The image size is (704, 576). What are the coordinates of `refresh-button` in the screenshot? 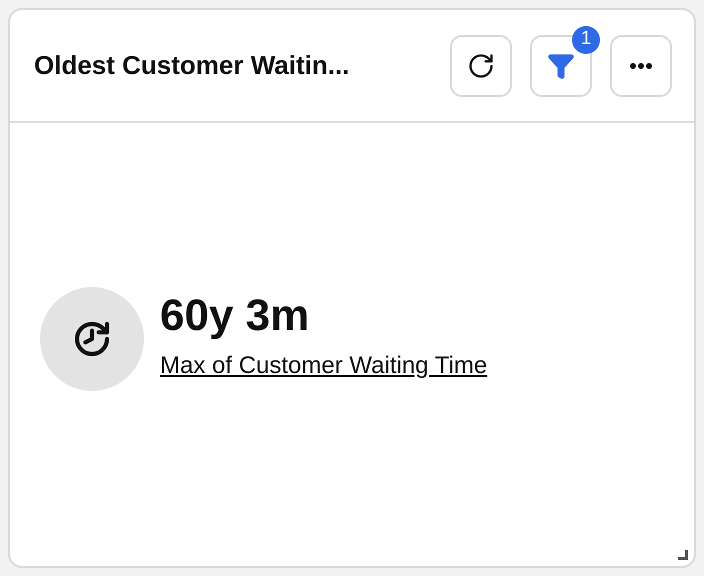 It's located at (481, 65).